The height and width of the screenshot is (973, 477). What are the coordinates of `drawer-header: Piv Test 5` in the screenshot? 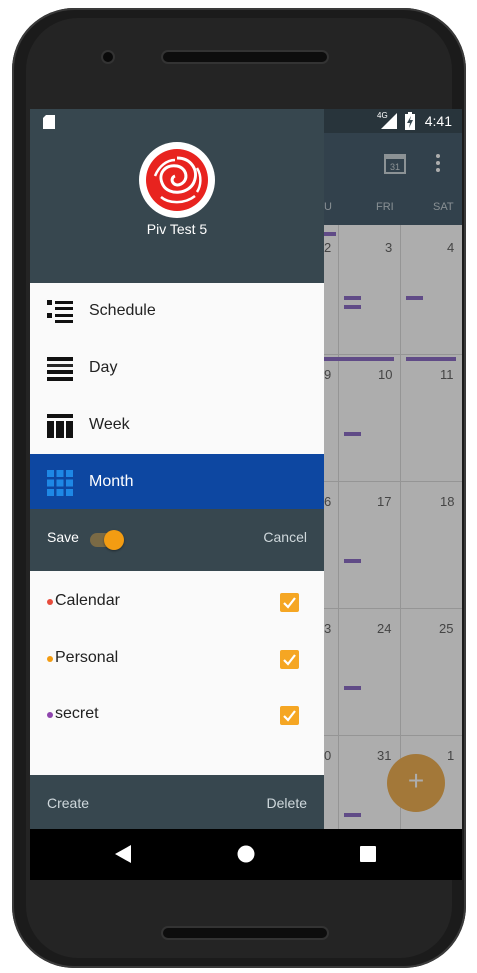 It's located at (177, 196).